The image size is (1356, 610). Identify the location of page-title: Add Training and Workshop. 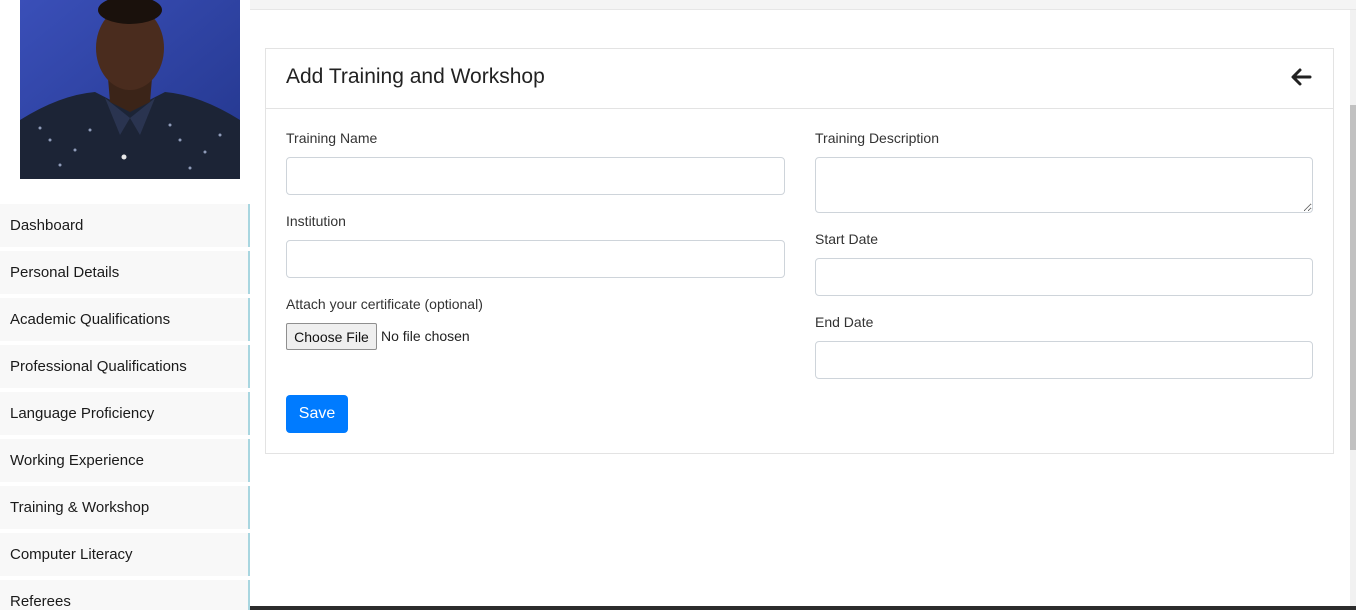
(415, 76).